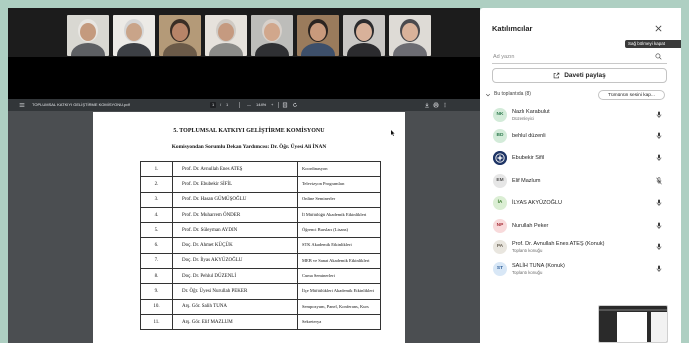  I want to click on member-name: Prof. Dr. Ebubekir SİFİL, so click(235, 184).